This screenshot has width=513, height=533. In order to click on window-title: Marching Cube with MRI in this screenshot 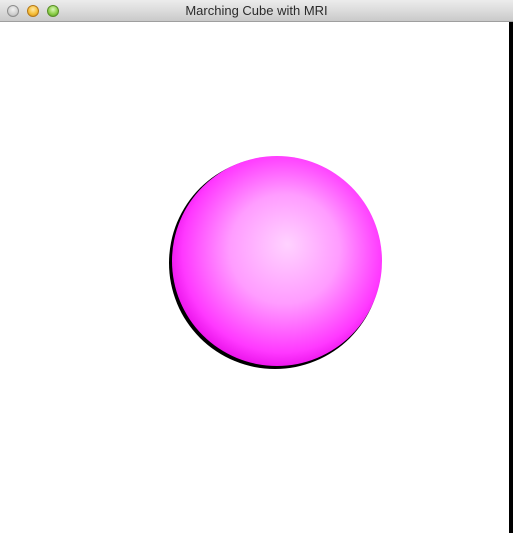, I will do `click(256, 10)`.